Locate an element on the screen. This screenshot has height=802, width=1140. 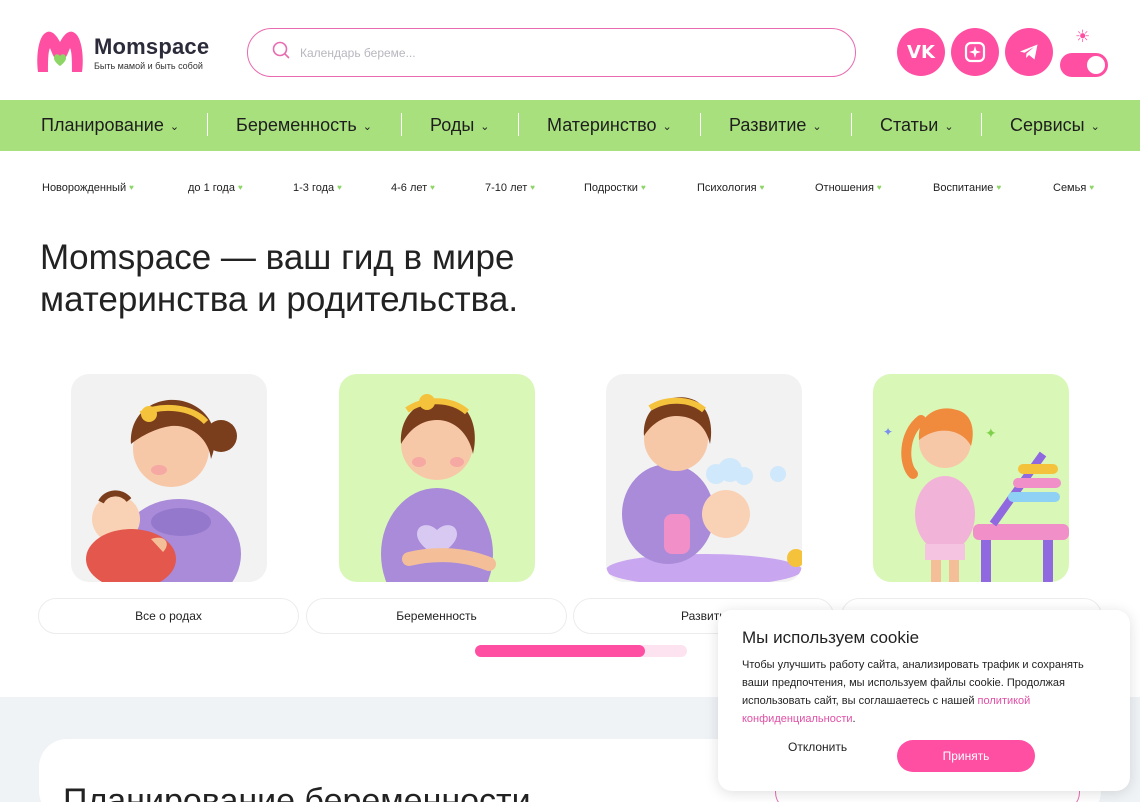
vk-icon: VK is located at coordinates (921, 52).